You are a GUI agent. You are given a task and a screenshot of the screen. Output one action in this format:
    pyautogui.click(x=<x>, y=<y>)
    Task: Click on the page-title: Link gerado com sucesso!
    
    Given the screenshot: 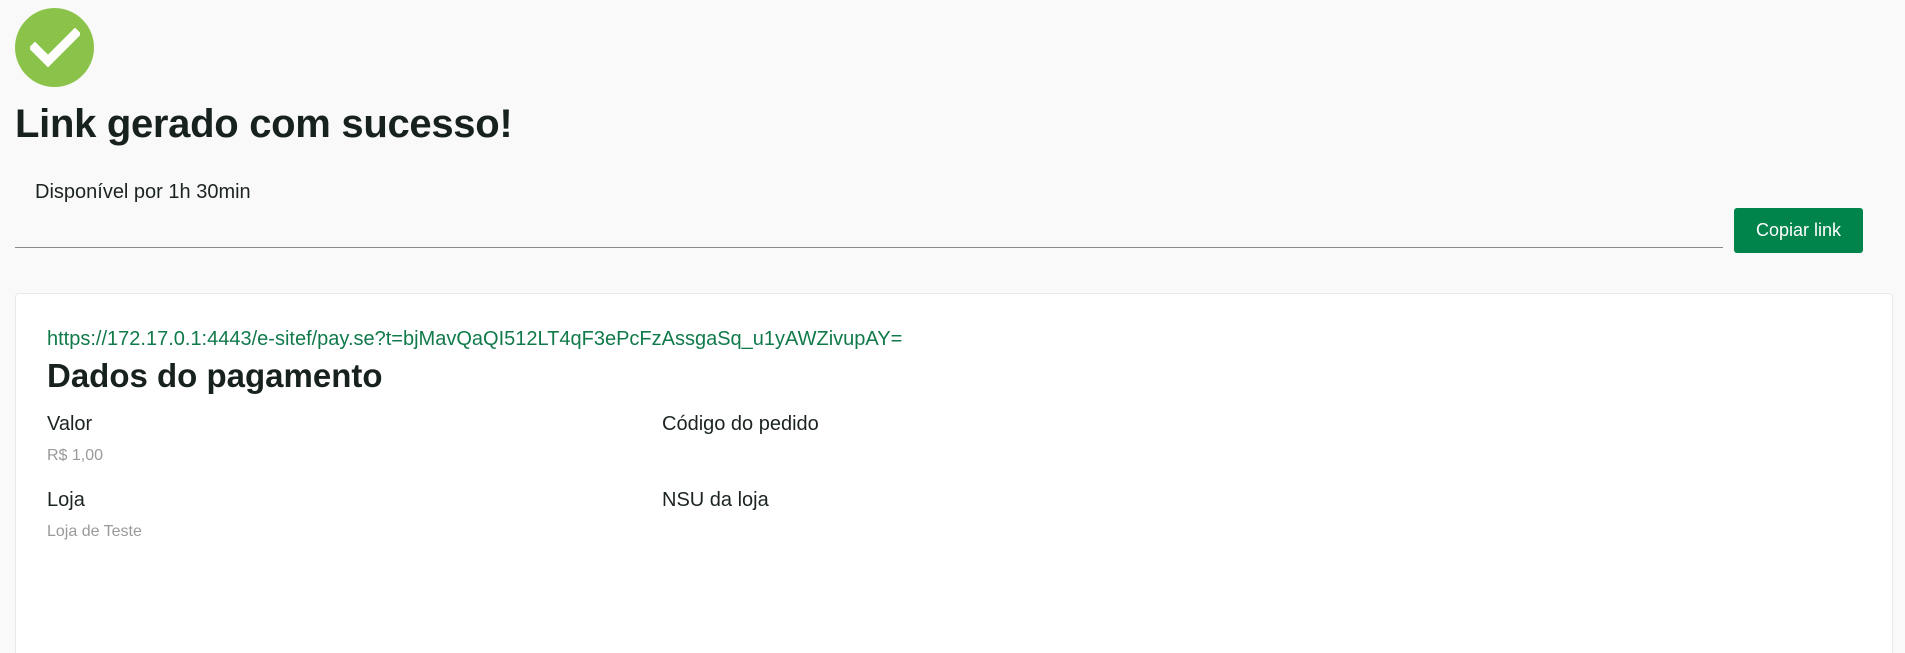 What is the action you would take?
    pyautogui.click(x=264, y=124)
    